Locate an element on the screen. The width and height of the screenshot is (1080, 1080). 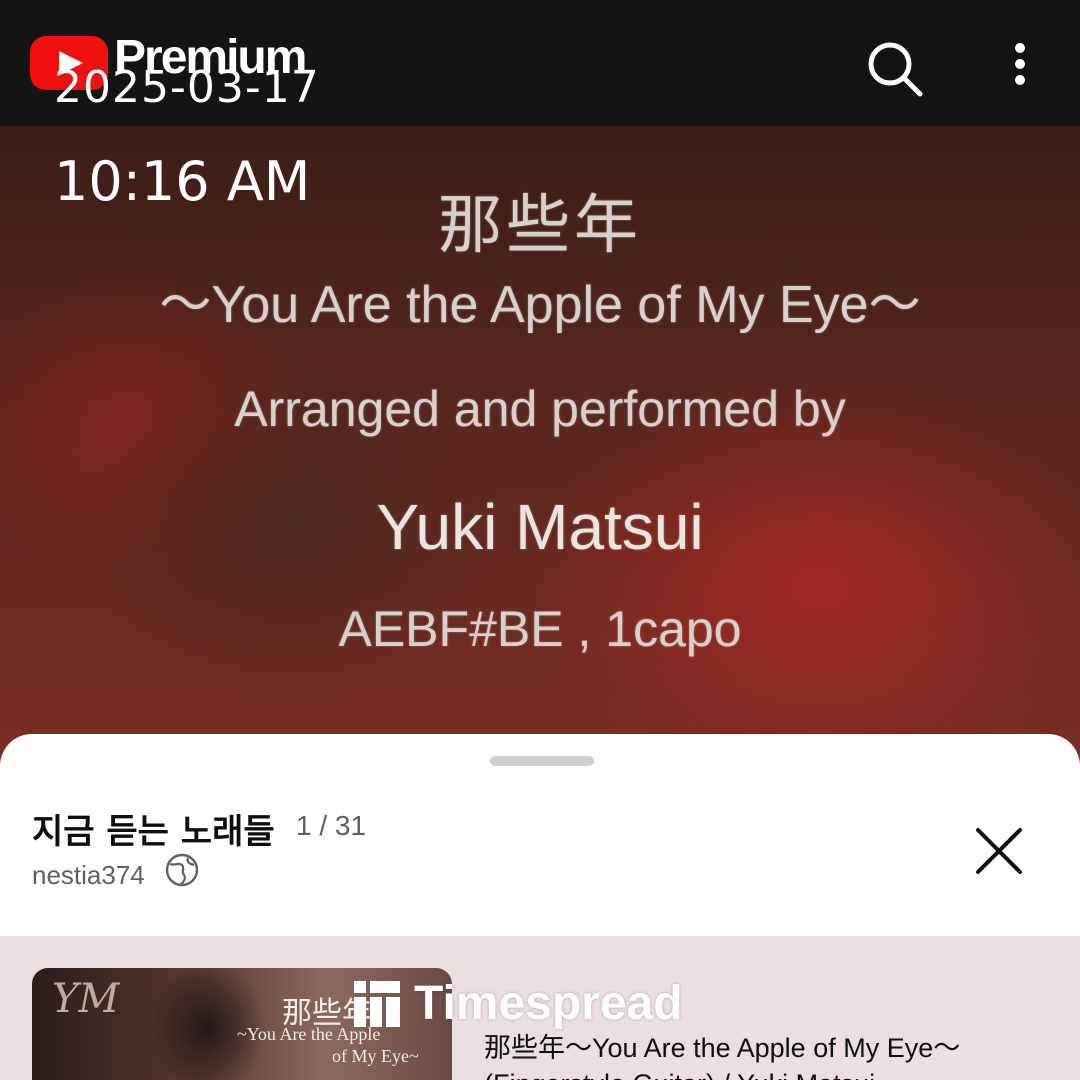
top-app-bar: Premium 2025-03-17 is located at coordinates (540, 63).